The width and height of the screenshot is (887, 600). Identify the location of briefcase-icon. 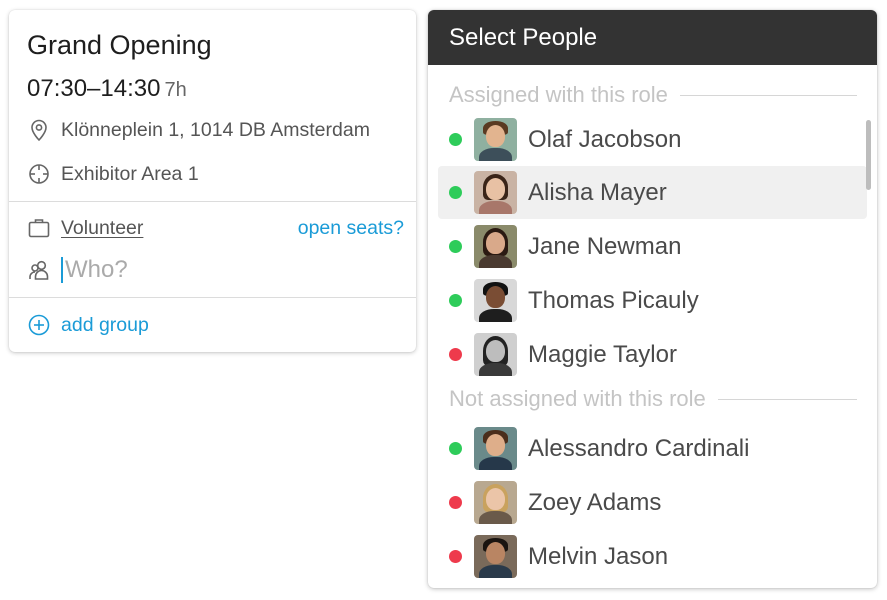
(39, 228).